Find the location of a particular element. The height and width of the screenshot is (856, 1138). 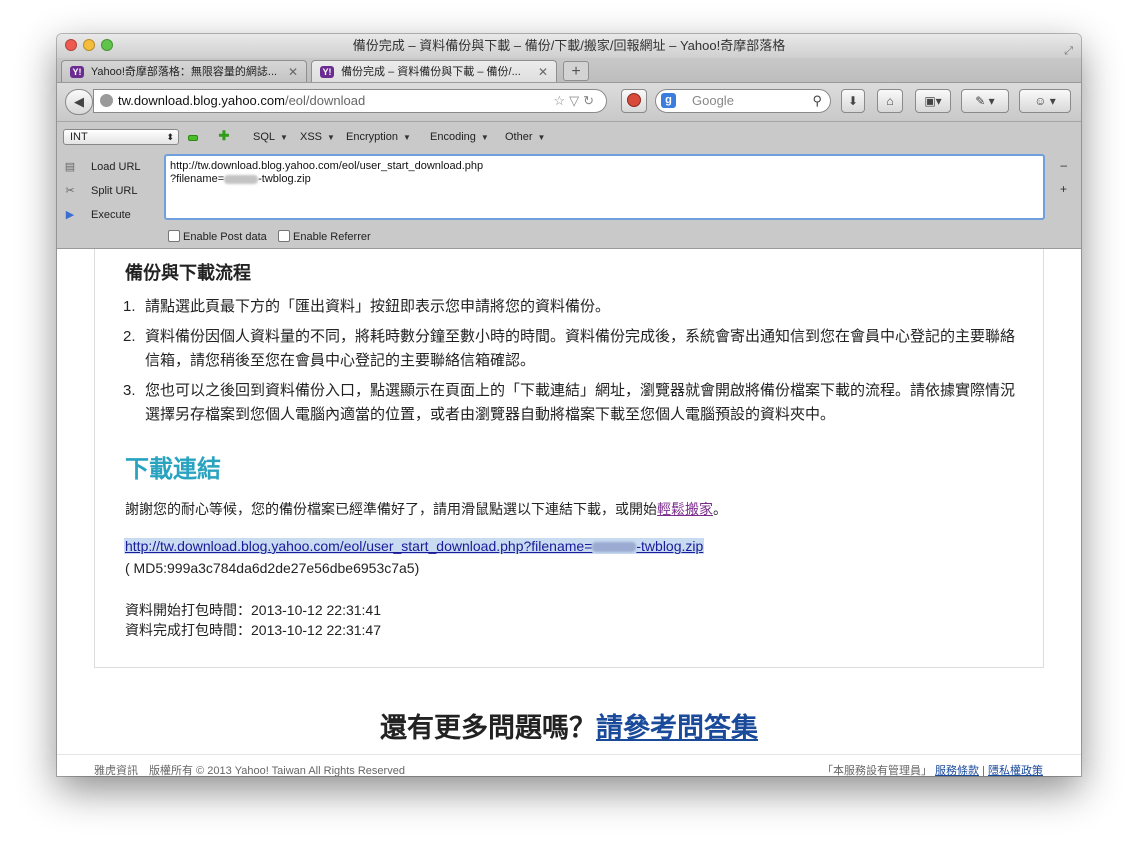

play-icon: ▶ is located at coordinates (70, 215).